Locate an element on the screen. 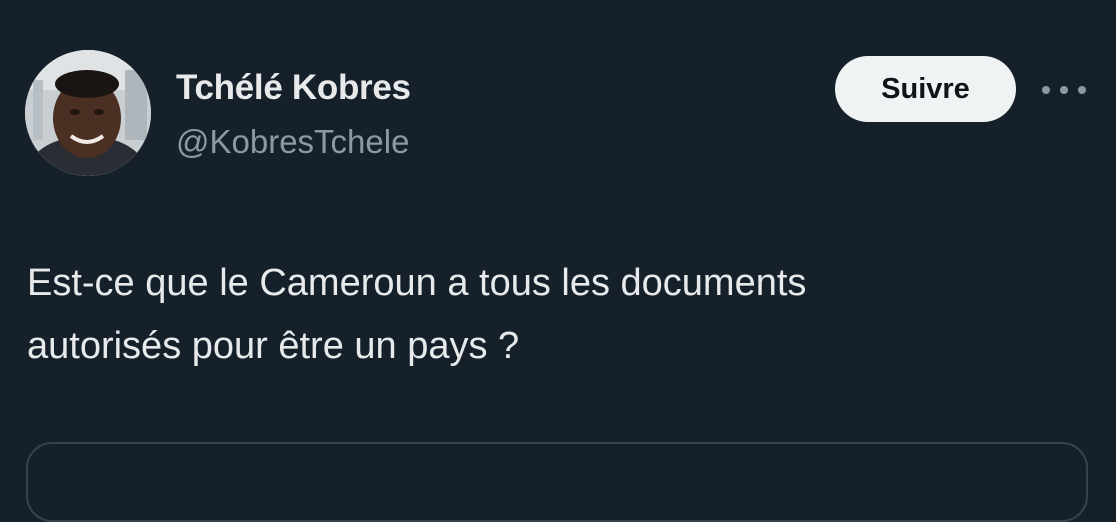 The image size is (1116, 522). display-name: Tchélé Kobres is located at coordinates (293, 88).